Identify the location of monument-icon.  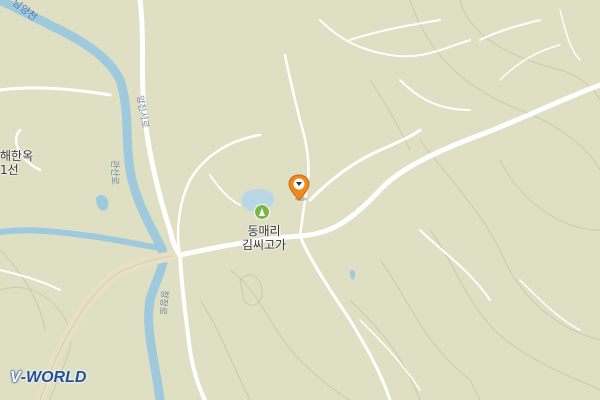
(262, 212).